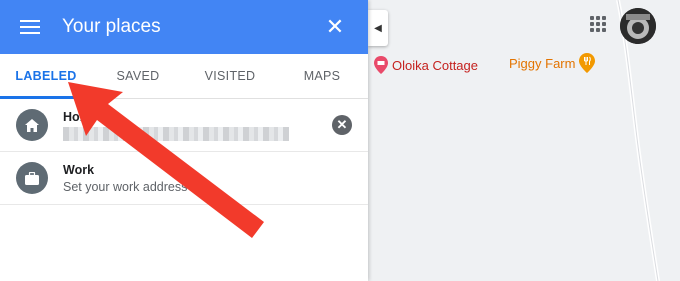  I want to click on tab-bar: LABELED SAVED VISITED MAPS, so click(184, 76).